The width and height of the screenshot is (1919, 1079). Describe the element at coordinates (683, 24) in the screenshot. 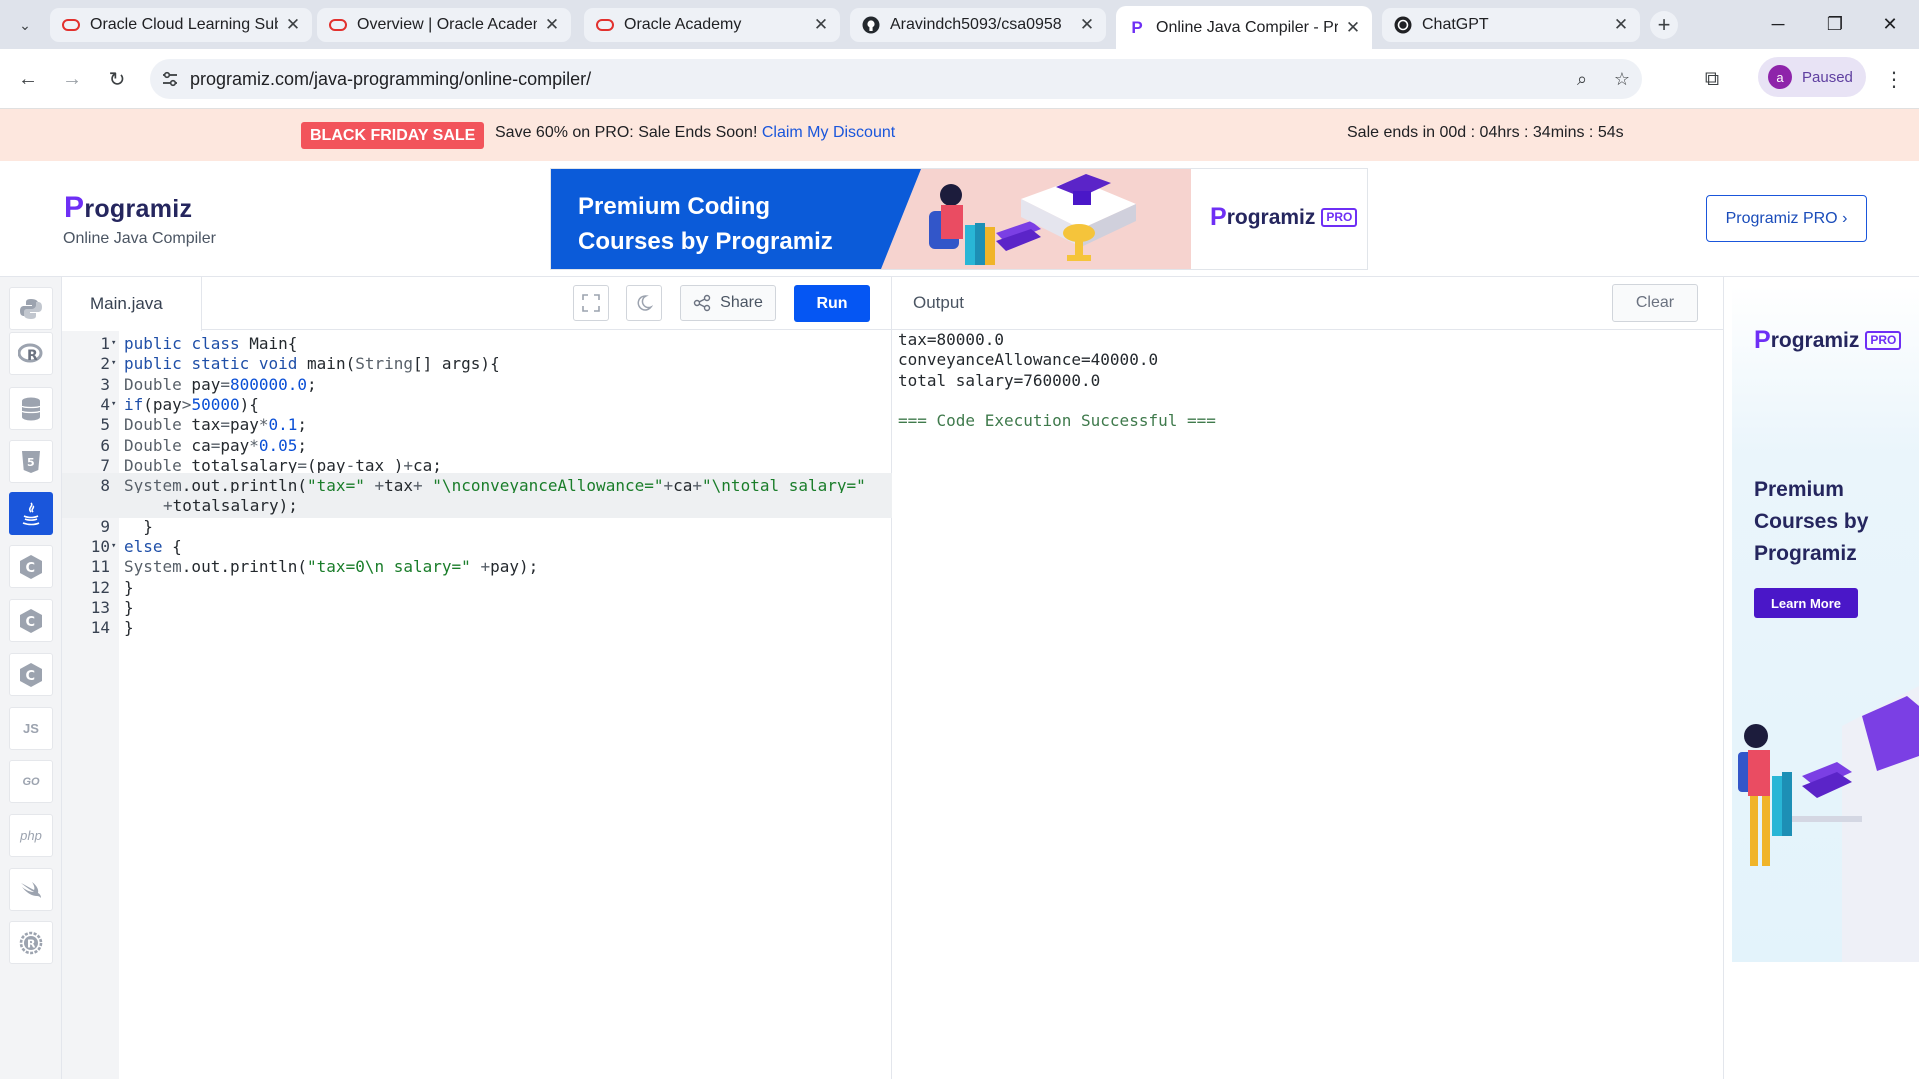

I see `tab-title: Oracle Academy` at that location.